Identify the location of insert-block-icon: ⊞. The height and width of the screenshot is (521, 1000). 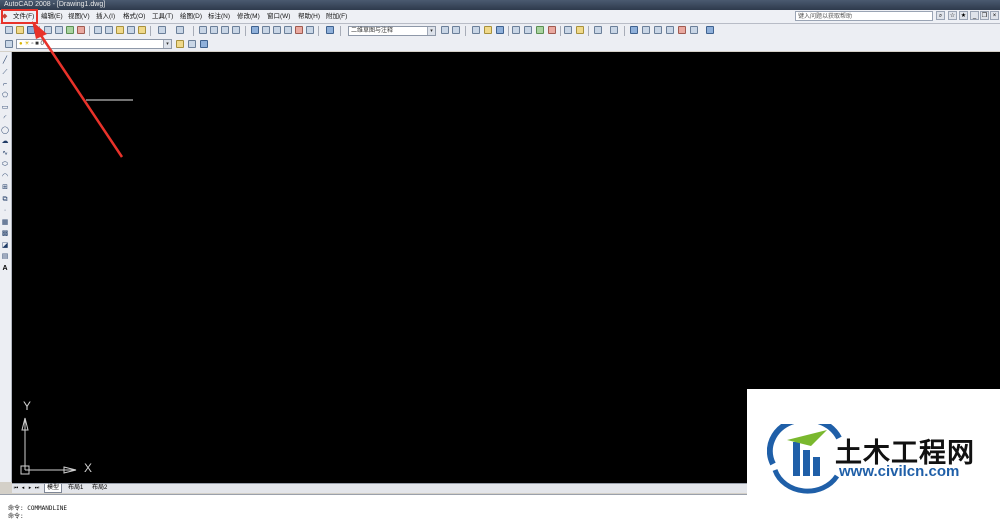
(5, 188).